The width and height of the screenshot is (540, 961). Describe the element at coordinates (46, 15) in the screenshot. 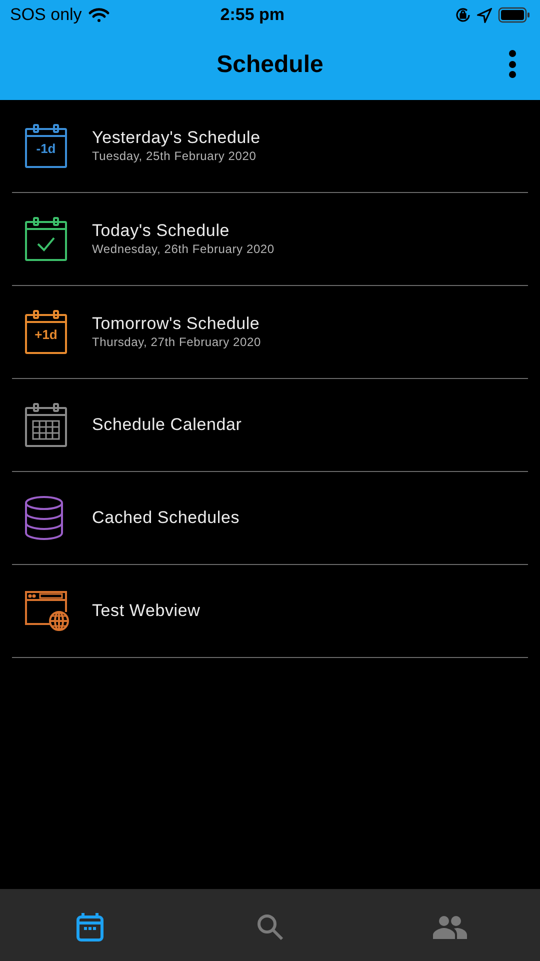

I see `carrier-text: SOS only` at that location.